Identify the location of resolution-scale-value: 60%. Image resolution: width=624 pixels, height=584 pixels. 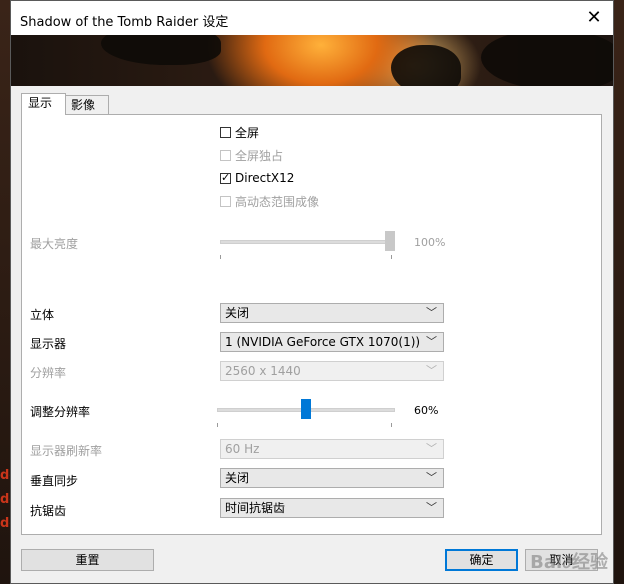
(426, 410).